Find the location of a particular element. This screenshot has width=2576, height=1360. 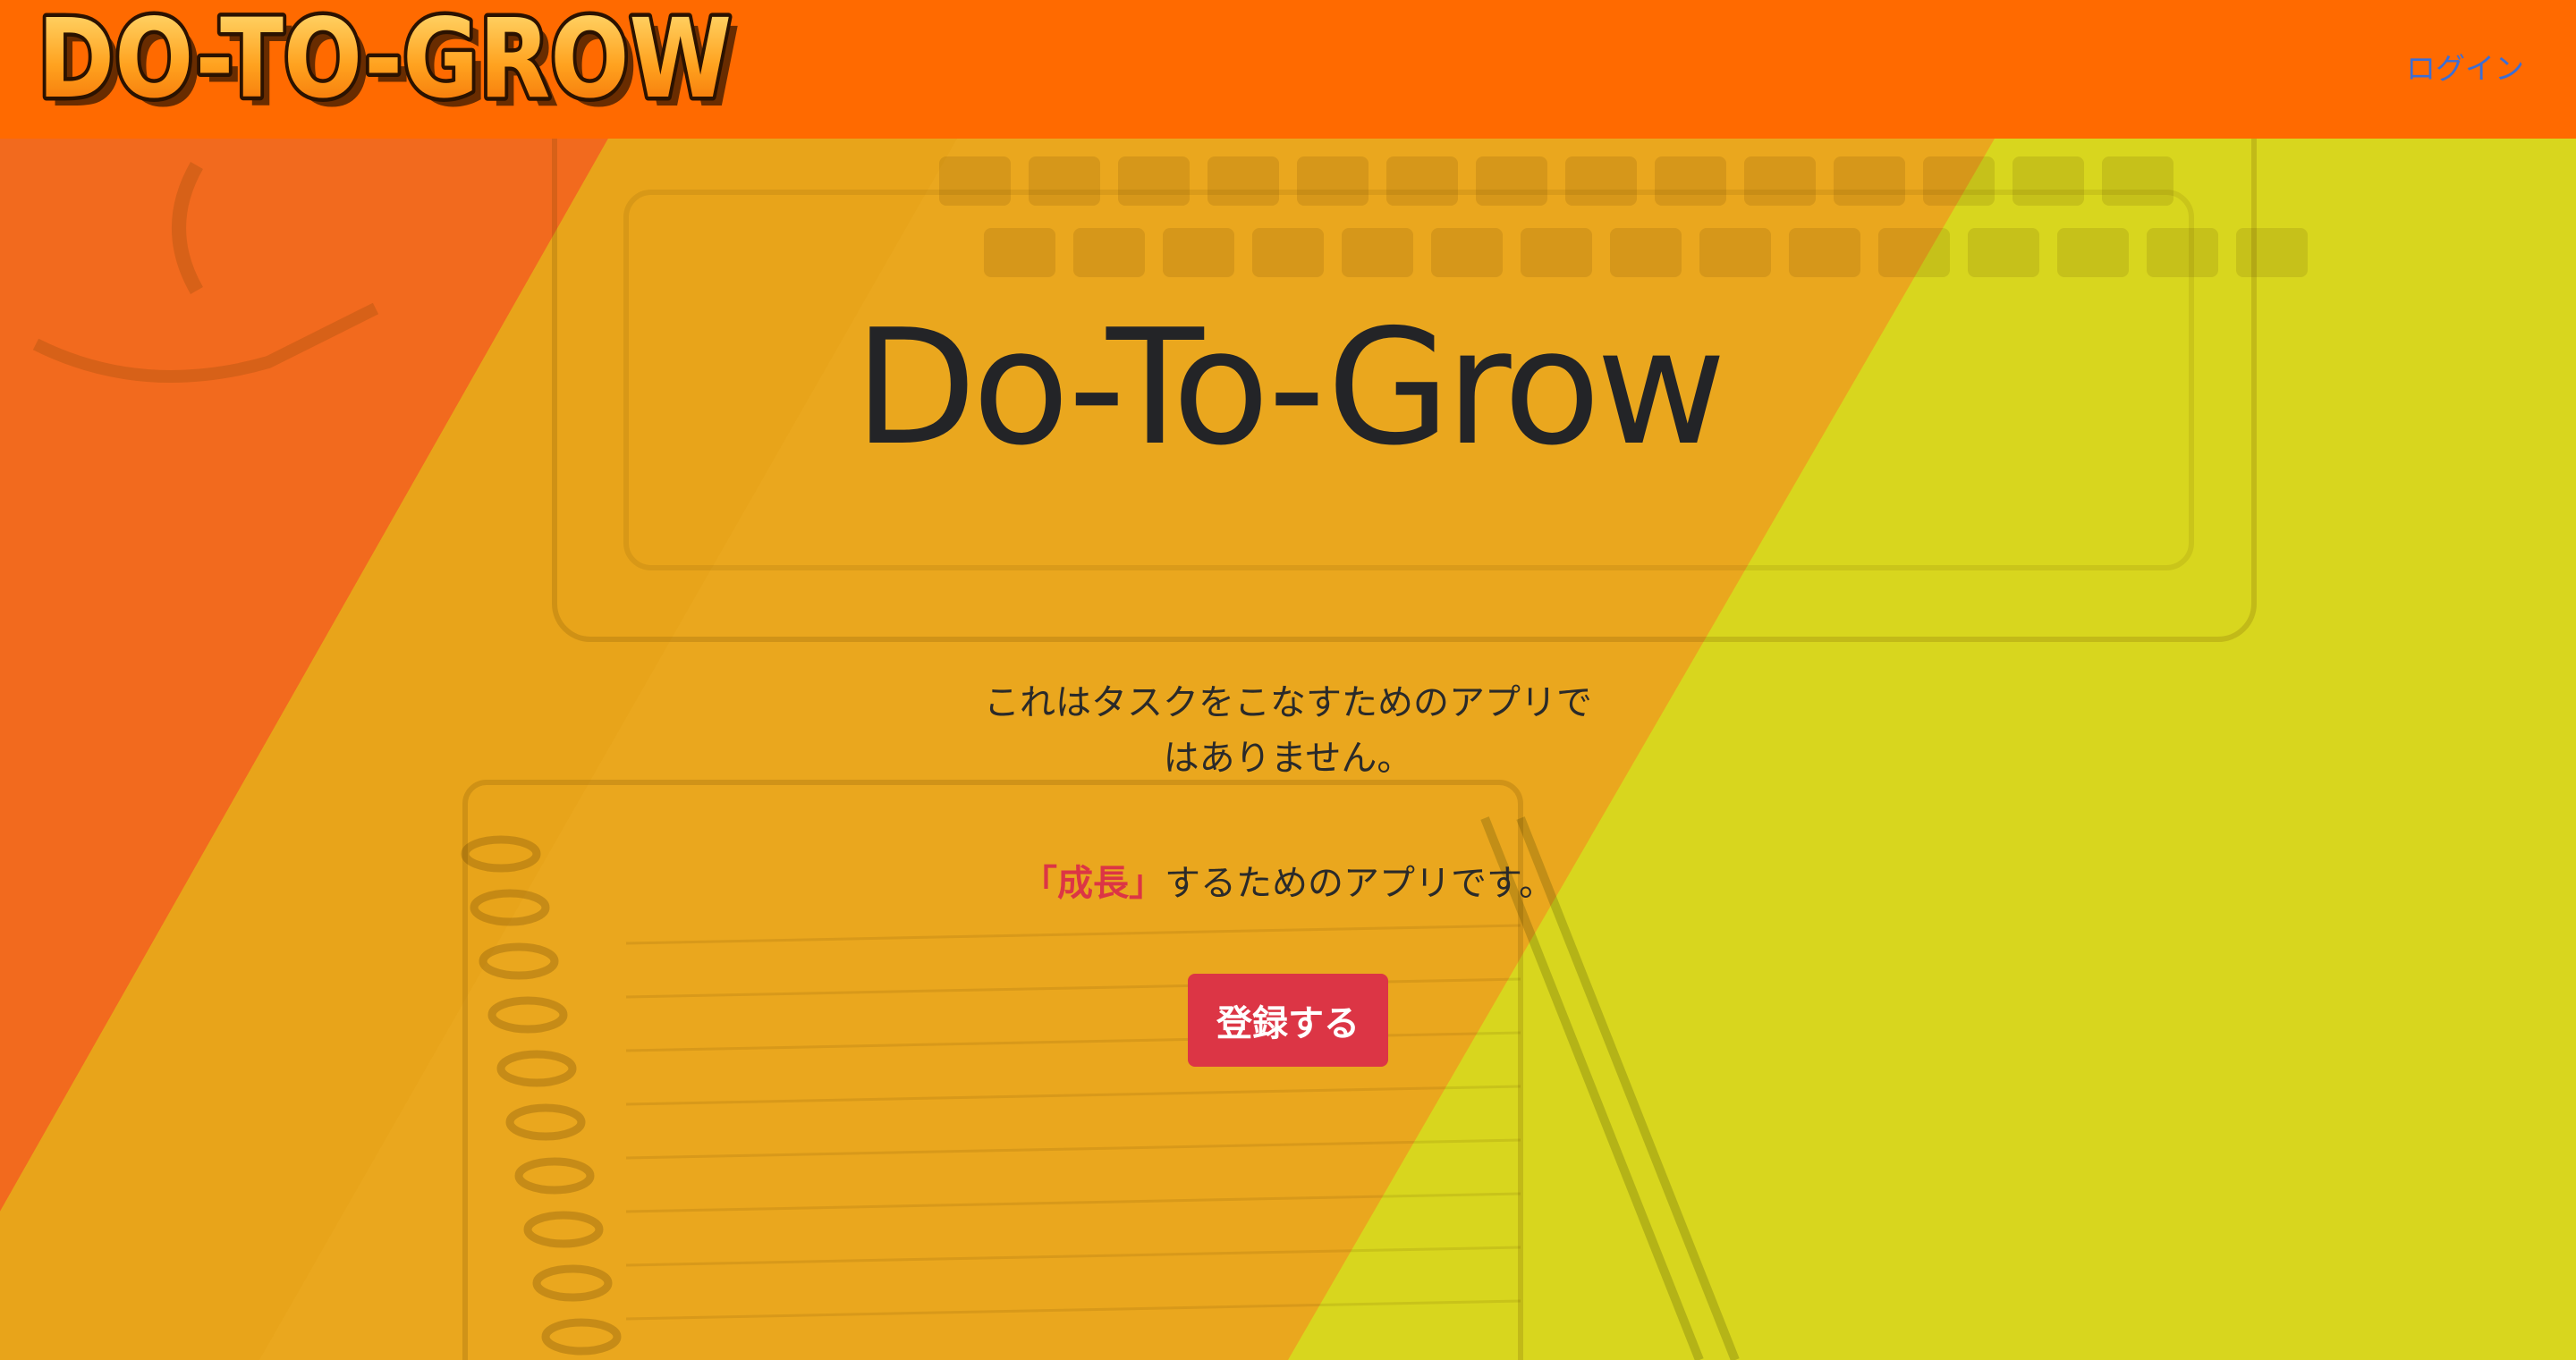

login-link: ログイン is located at coordinates (2465, 66).